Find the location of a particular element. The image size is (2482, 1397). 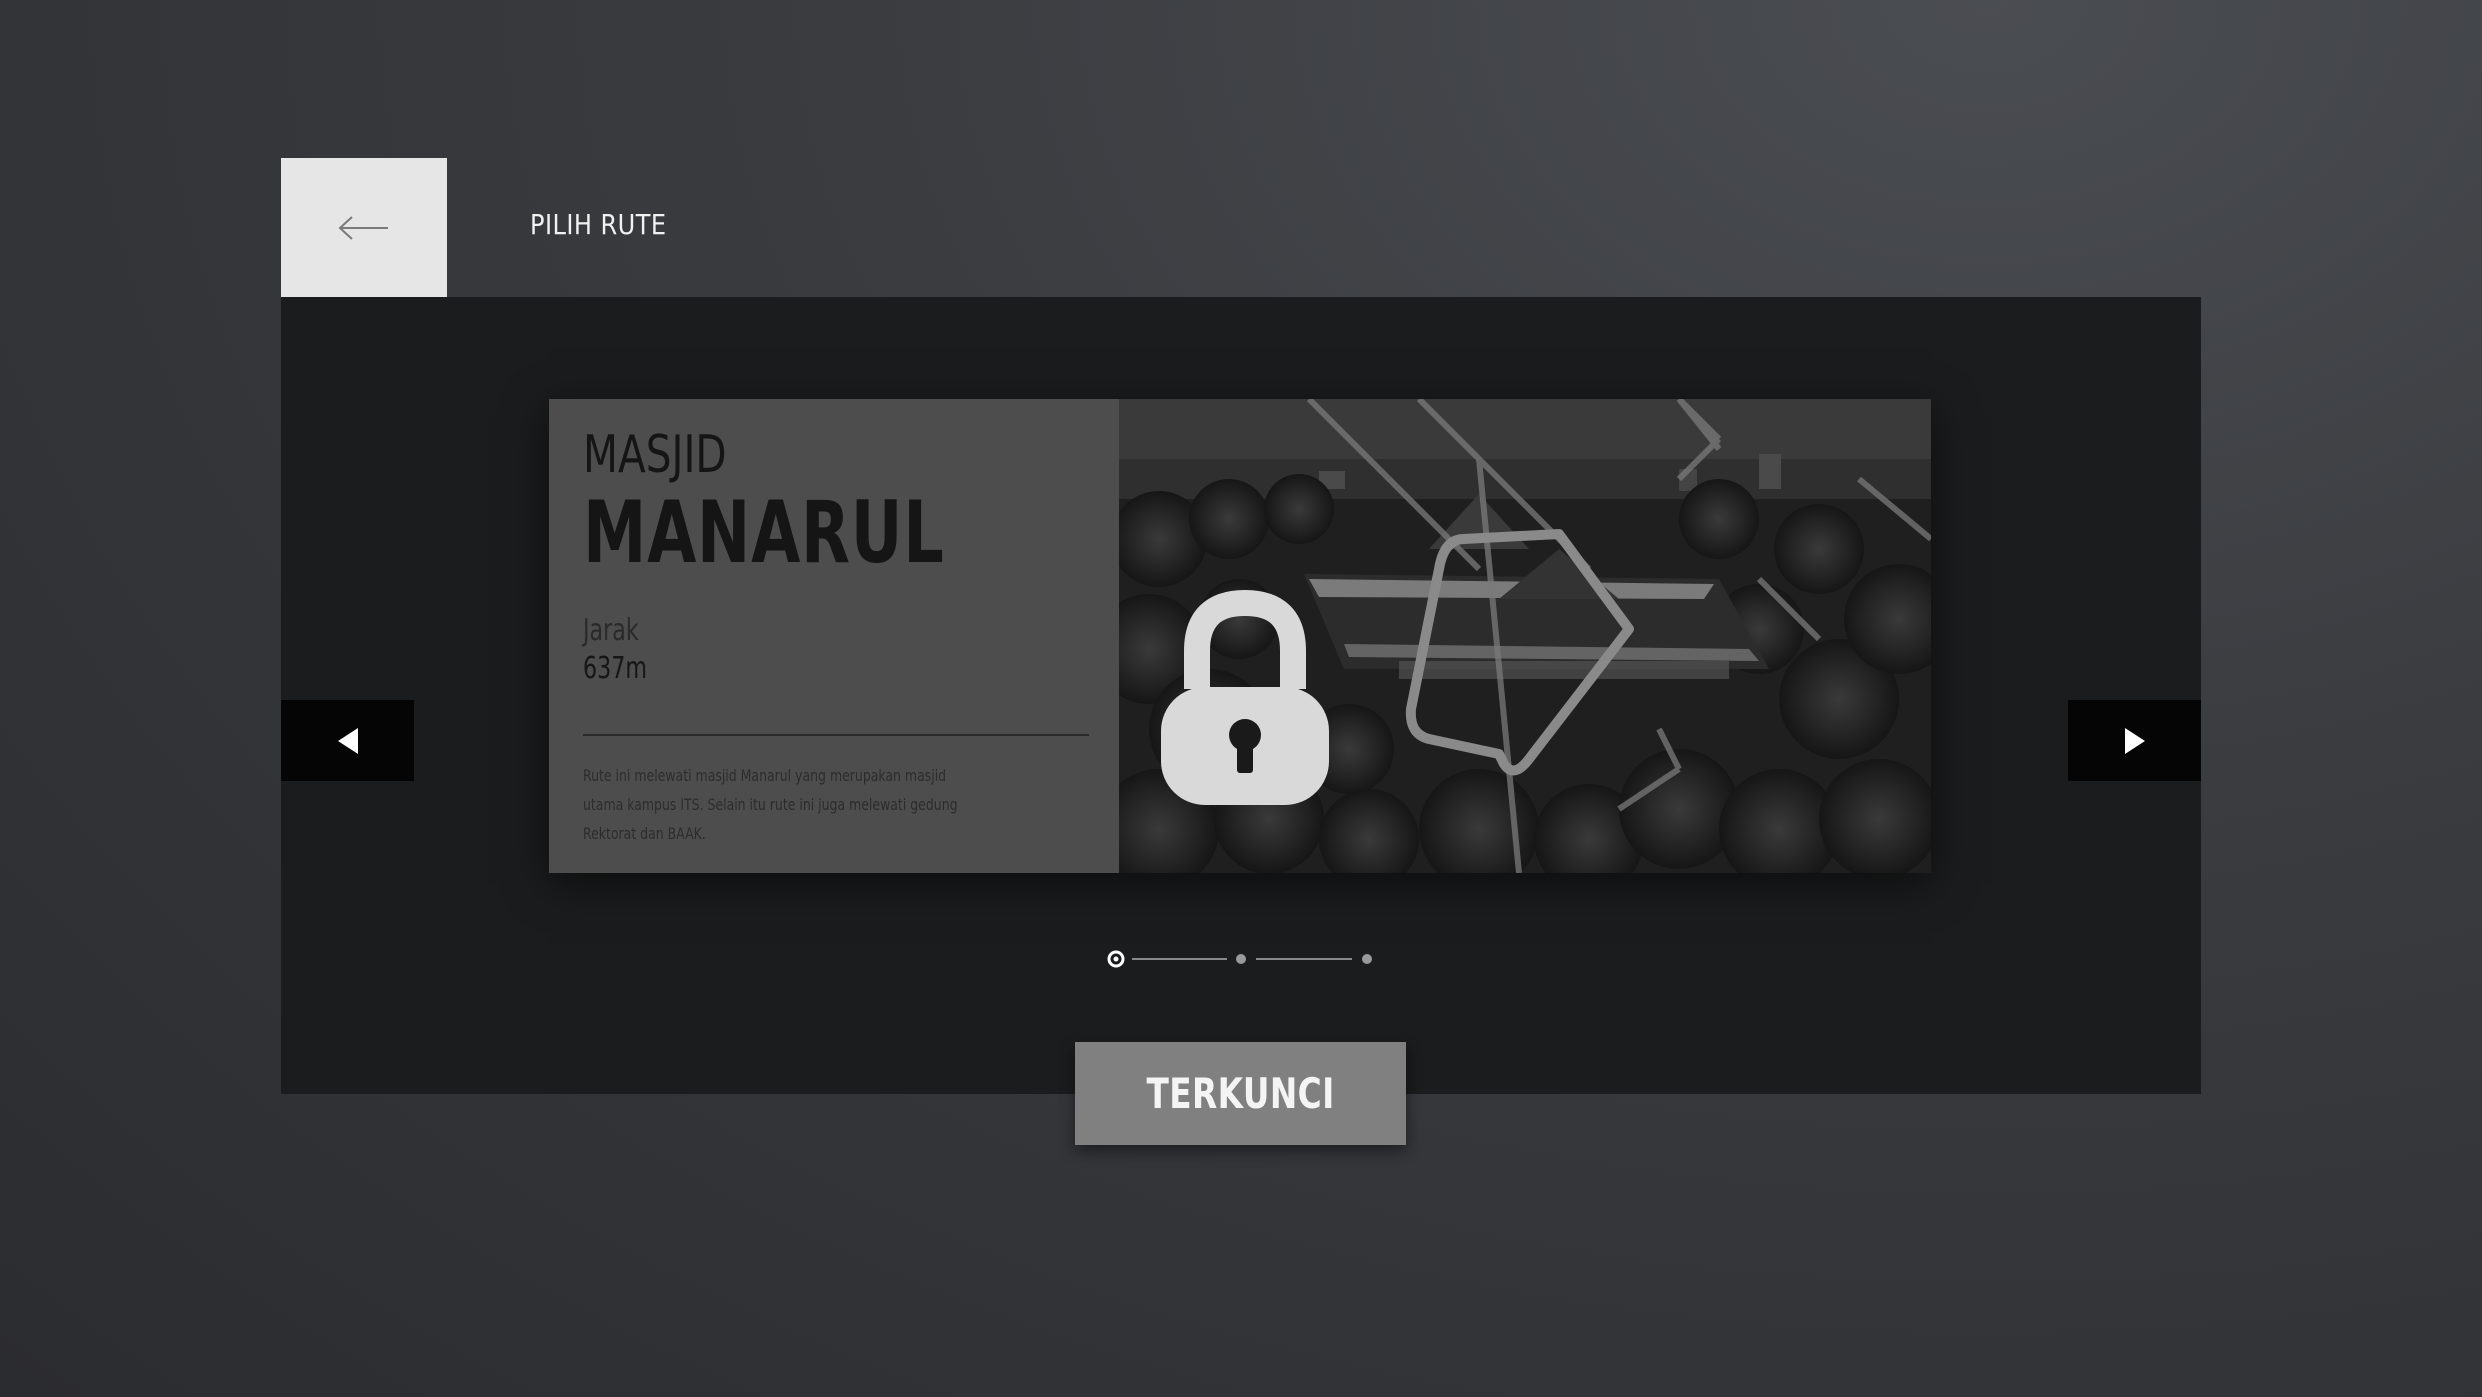

triangle-left-icon is located at coordinates (347, 740).